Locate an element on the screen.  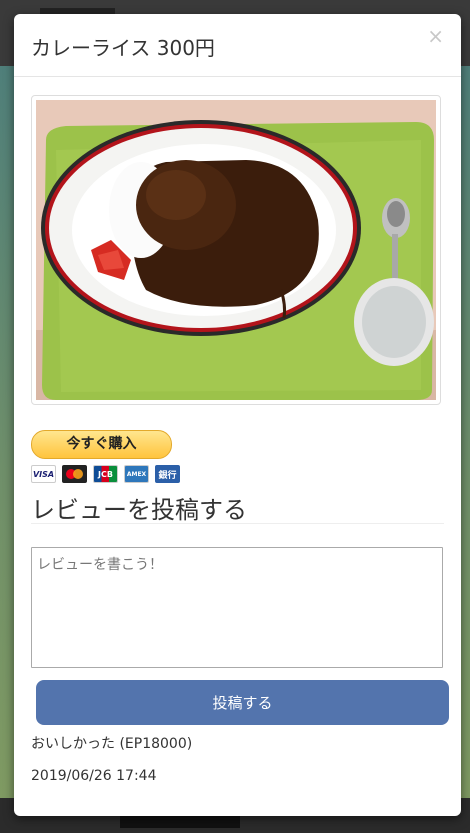
amex-card-icon: AMEX is located at coordinates (136, 474).